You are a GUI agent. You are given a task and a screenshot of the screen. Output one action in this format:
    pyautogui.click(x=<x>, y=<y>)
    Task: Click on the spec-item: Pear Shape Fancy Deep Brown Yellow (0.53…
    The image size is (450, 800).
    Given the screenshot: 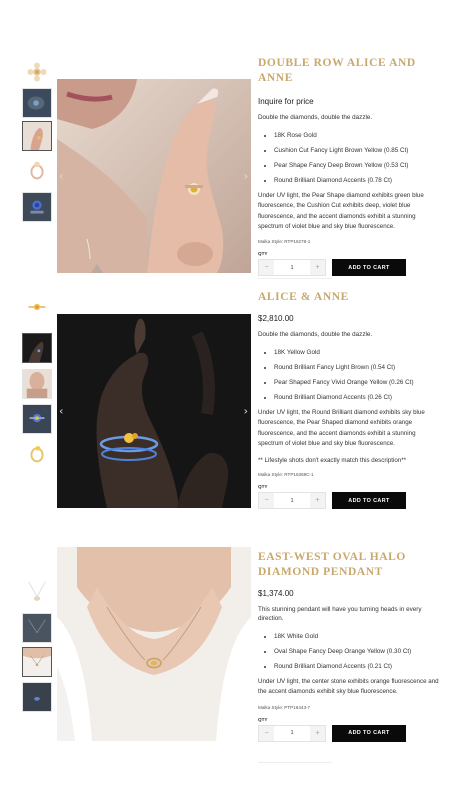 What is the action you would take?
    pyautogui.click(x=358, y=165)
    